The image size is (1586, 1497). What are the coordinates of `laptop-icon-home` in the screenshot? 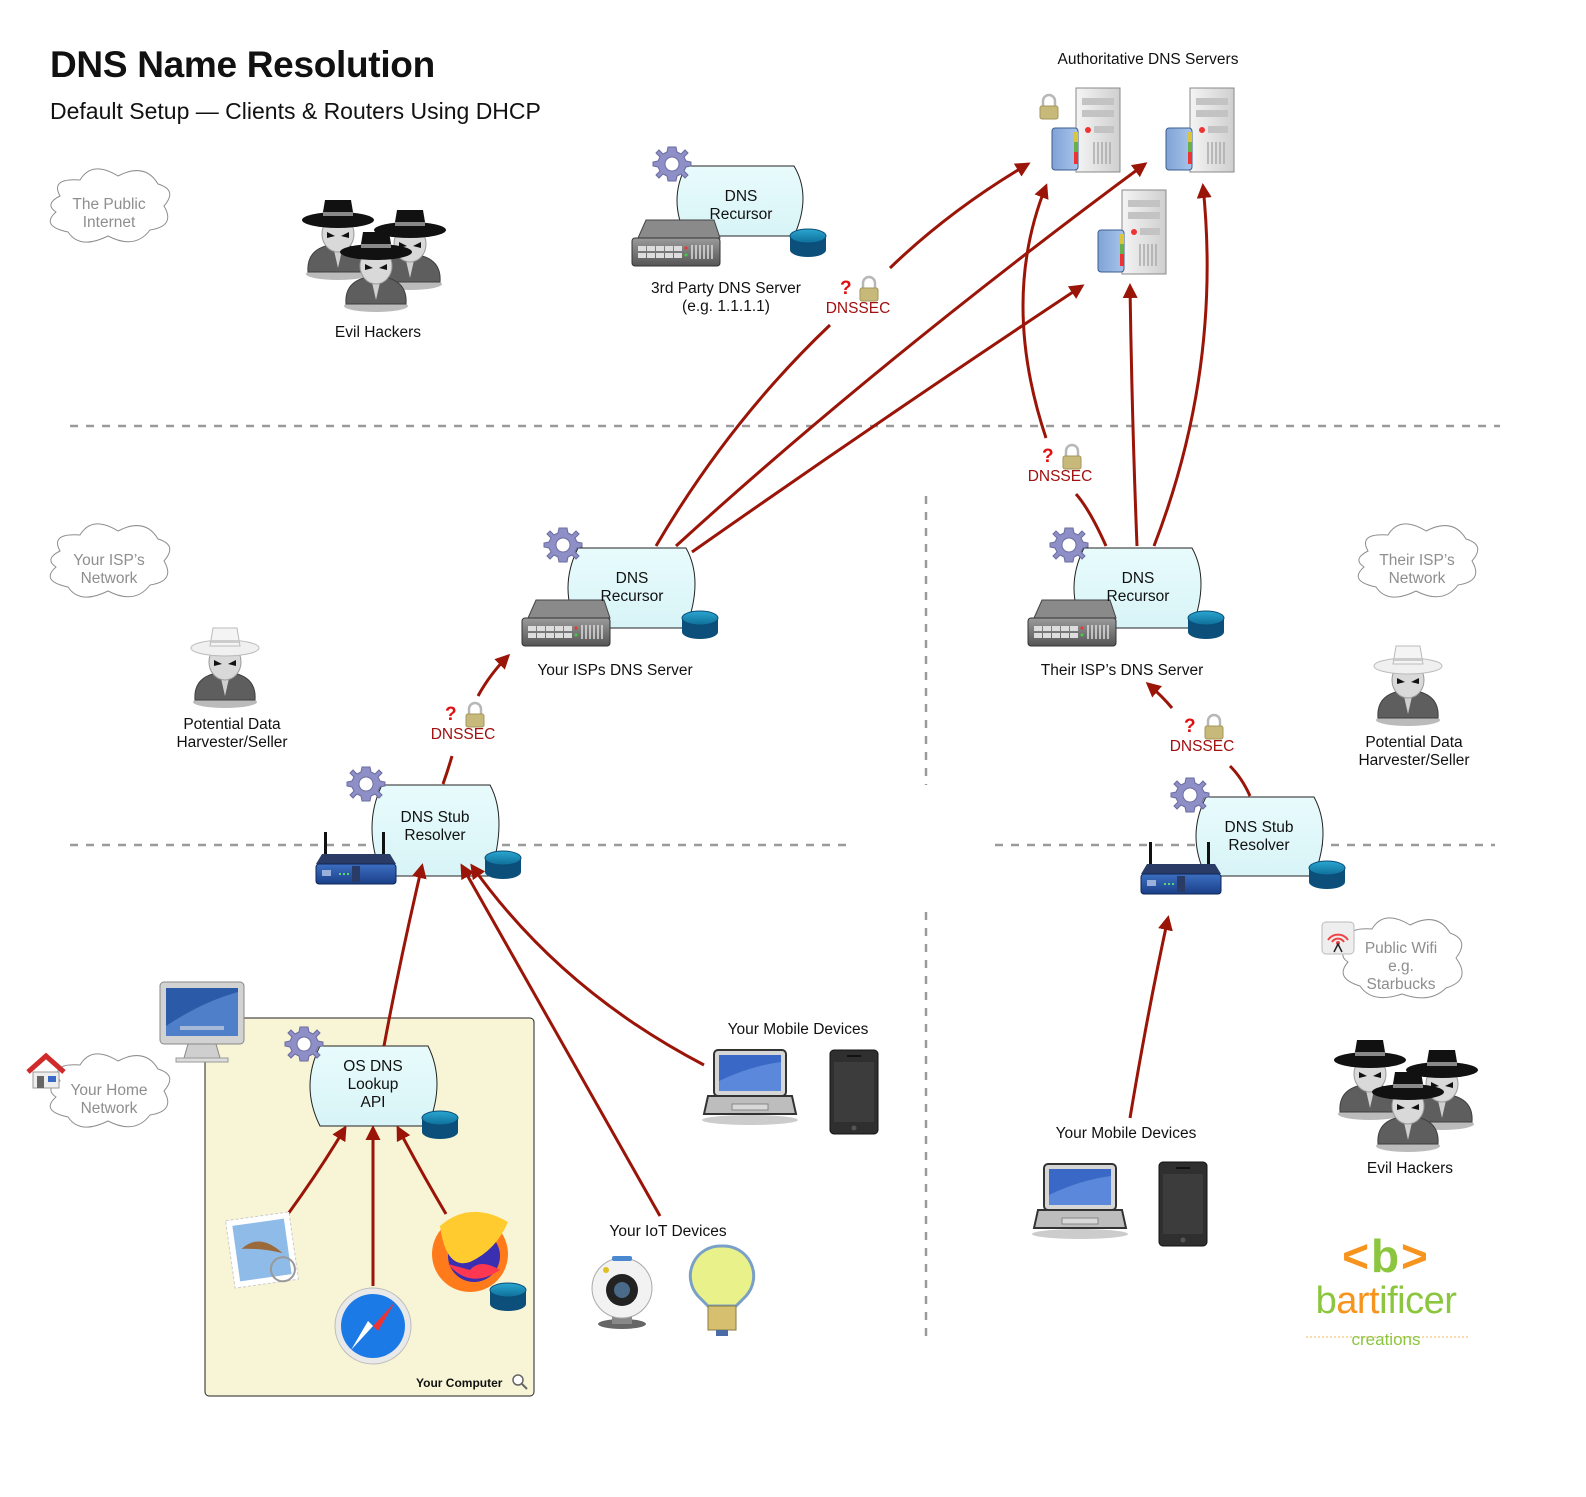 It's located at (750, 1087).